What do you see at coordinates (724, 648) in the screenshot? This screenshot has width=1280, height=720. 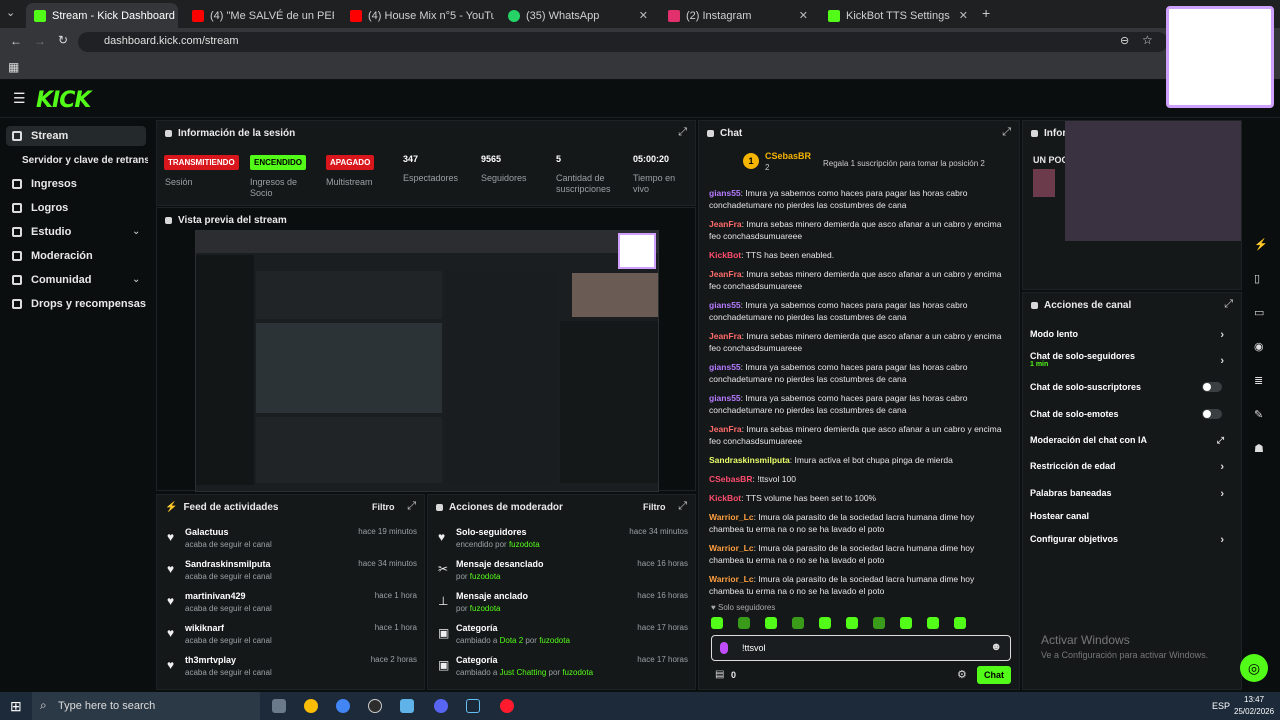 I see `mic-icon` at bounding box center [724, 648].